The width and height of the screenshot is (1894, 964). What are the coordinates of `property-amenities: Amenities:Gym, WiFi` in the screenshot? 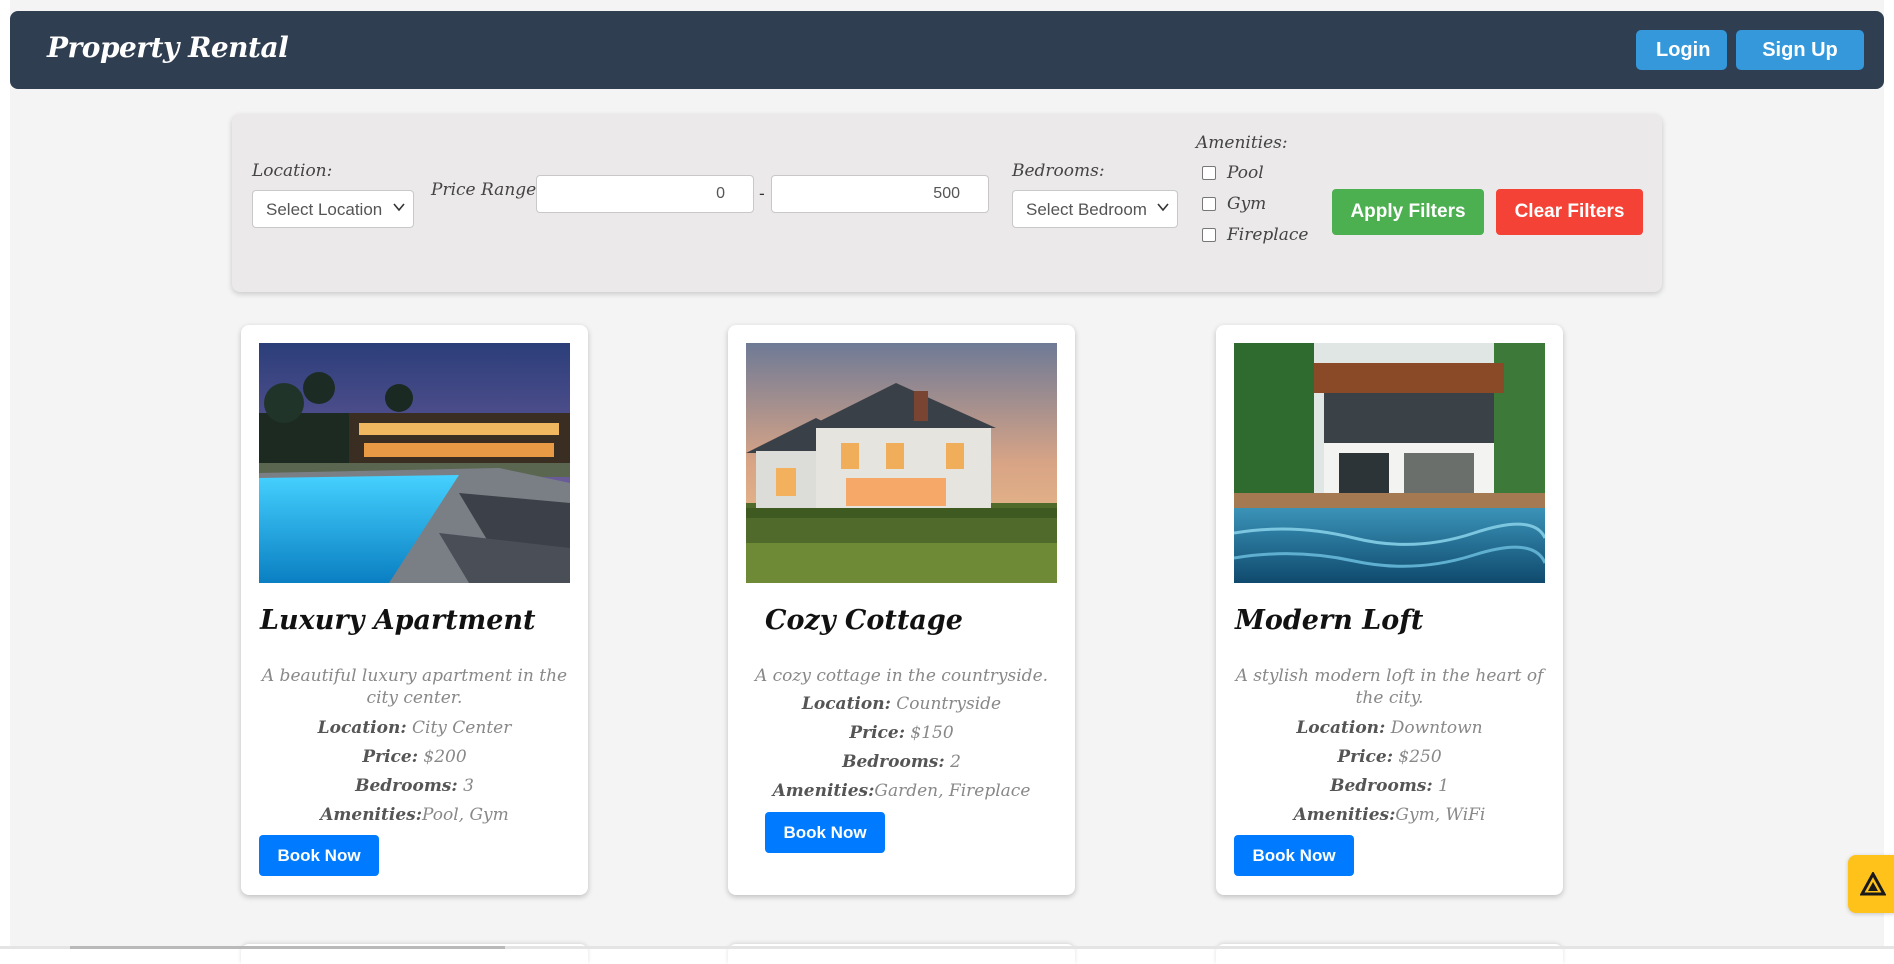 It's located at (1389, 815).